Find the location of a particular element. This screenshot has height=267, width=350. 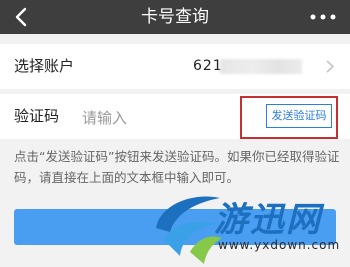

page-title: 卡号查询 is located at coordinates (175, 17).